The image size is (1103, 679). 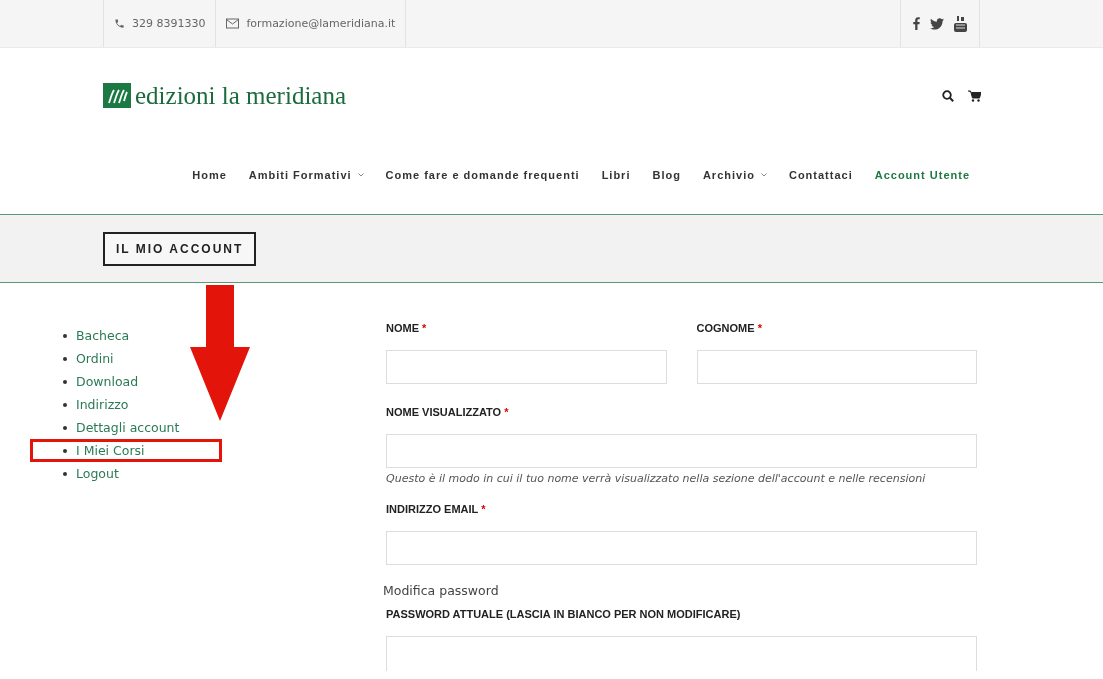 What do you see at coordinates (306, 175) in the screenshot?
I see `nav-link: Ambiti Formativi` at bounding box center [306, 175].